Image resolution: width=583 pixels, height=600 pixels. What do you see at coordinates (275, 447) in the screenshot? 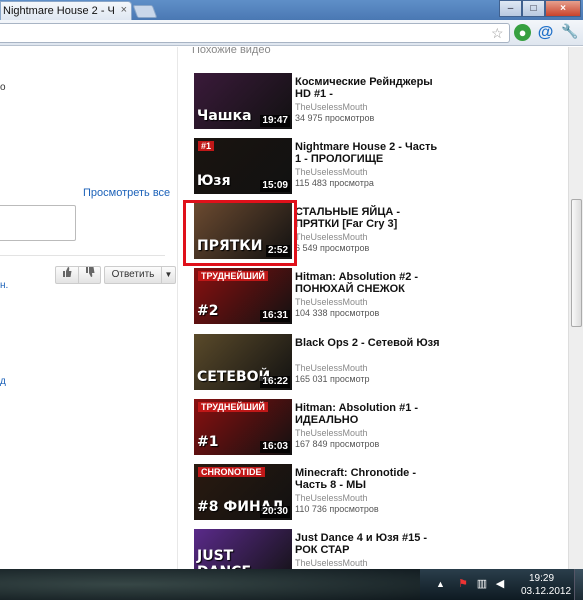
I see `duration-badge: 16:03` at bounding box center [275, 447].